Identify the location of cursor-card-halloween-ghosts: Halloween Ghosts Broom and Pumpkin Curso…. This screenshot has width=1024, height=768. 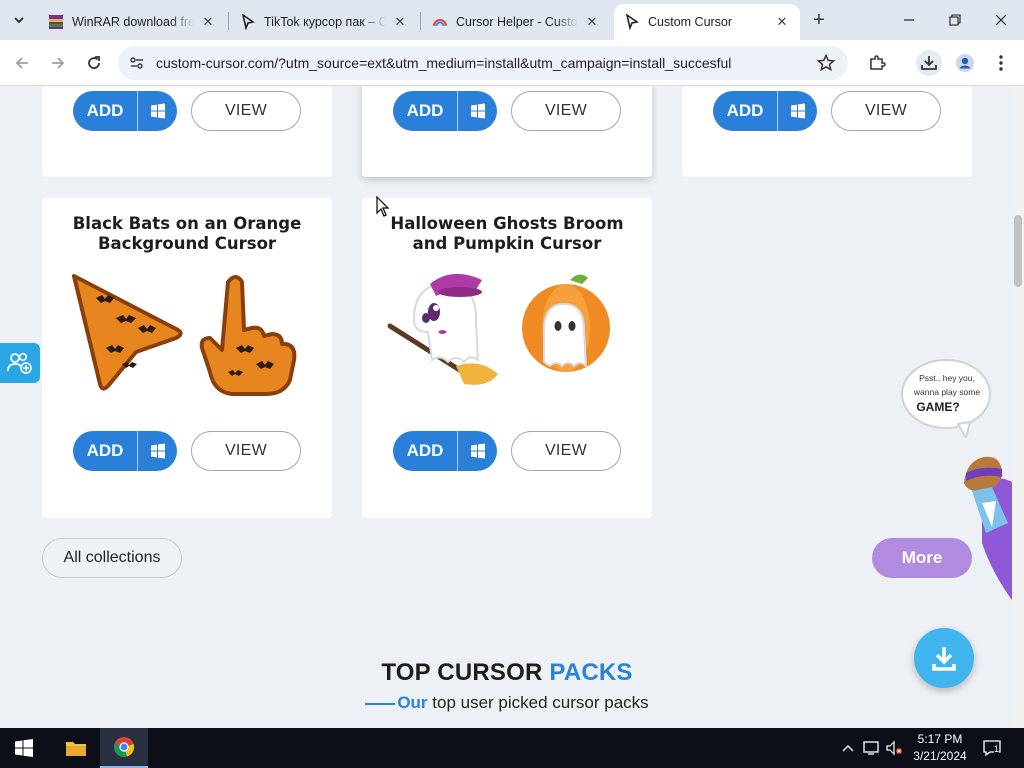
(507, 358).